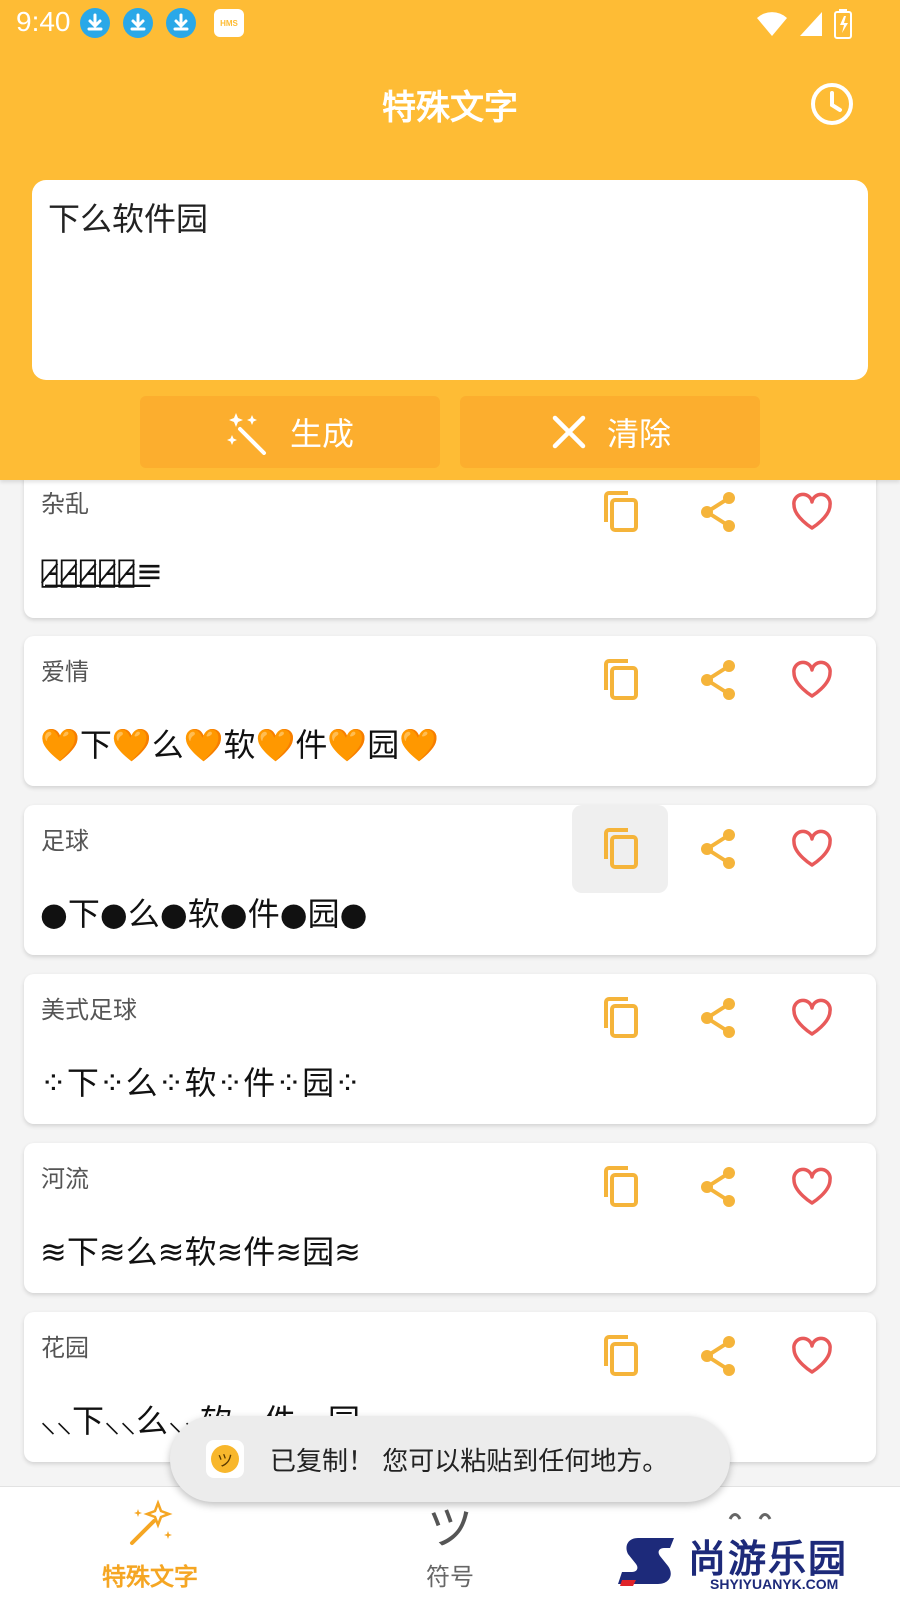 The height and width of the screenshot is (1600, 900). What do you see at coordinates (450, 711) in the screenshot?
I see `result-card: 爱情 🧡下🧡么🧡软🧡件🧡园🧡` at bounding box center [450, 711].